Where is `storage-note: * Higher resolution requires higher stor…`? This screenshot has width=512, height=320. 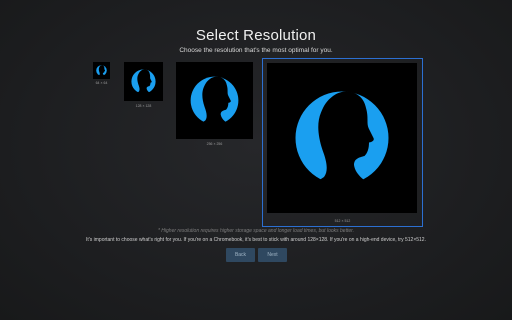 storage-note: * Higher resolution requires higher stor… is located at coordinates (256, 231).